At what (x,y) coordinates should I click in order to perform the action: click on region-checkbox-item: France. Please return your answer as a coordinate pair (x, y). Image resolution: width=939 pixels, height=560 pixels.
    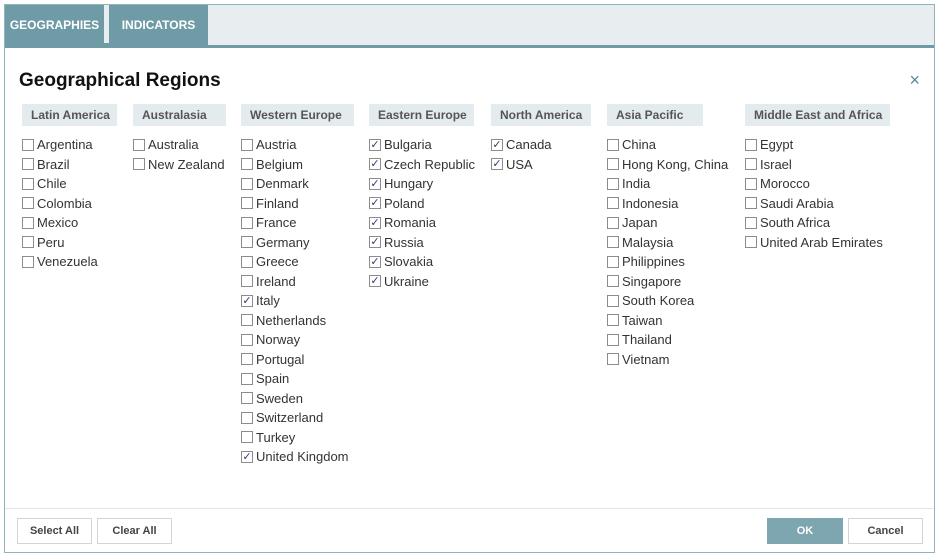
    Looking at the image, I should click on (297, 223).